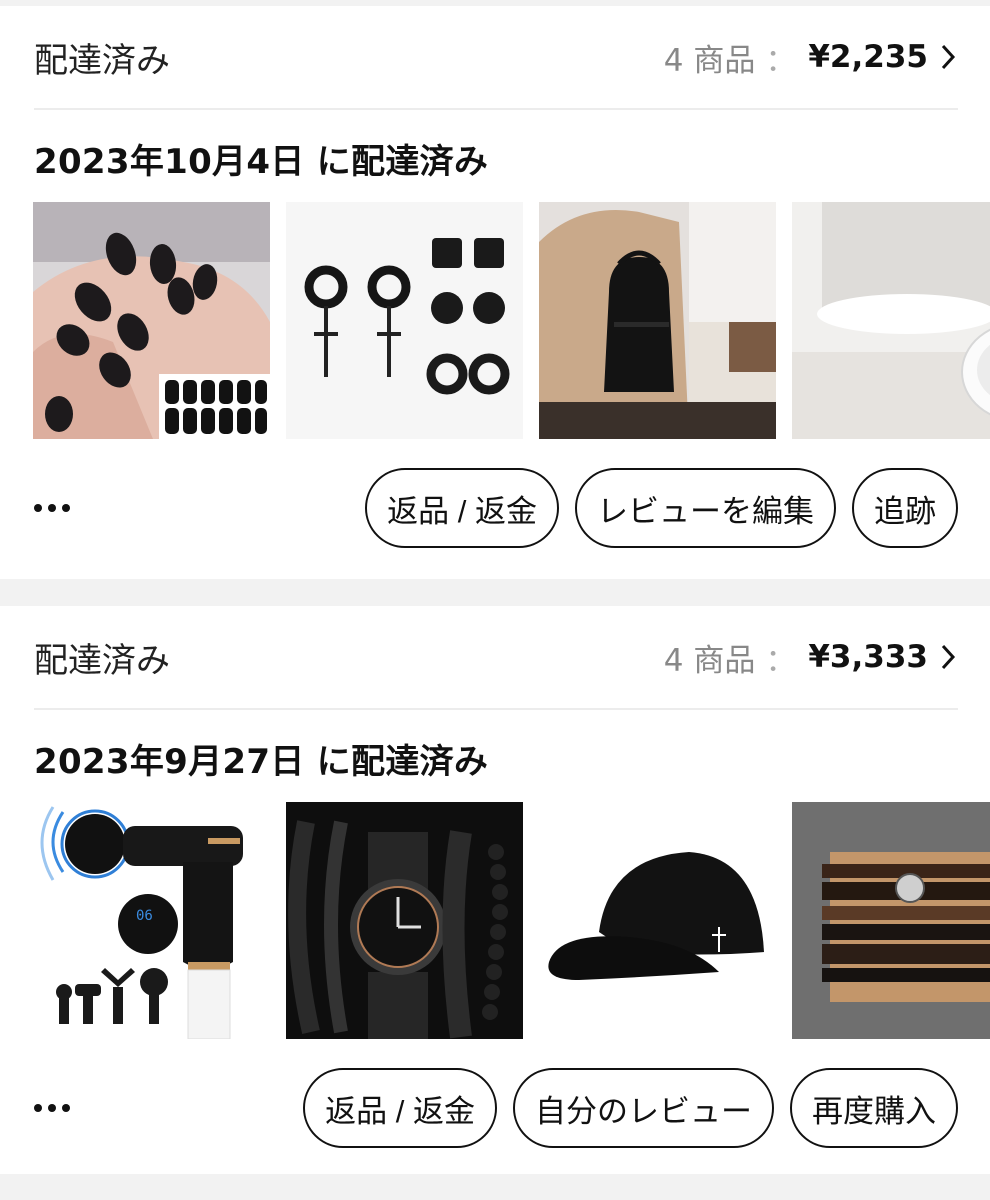 The width and height of the screenshot is (990, 1200). What do you see at coordinates (495, 1187) in the screenshot?
I see `bottom-divider` at bounding box center [495, 1187].